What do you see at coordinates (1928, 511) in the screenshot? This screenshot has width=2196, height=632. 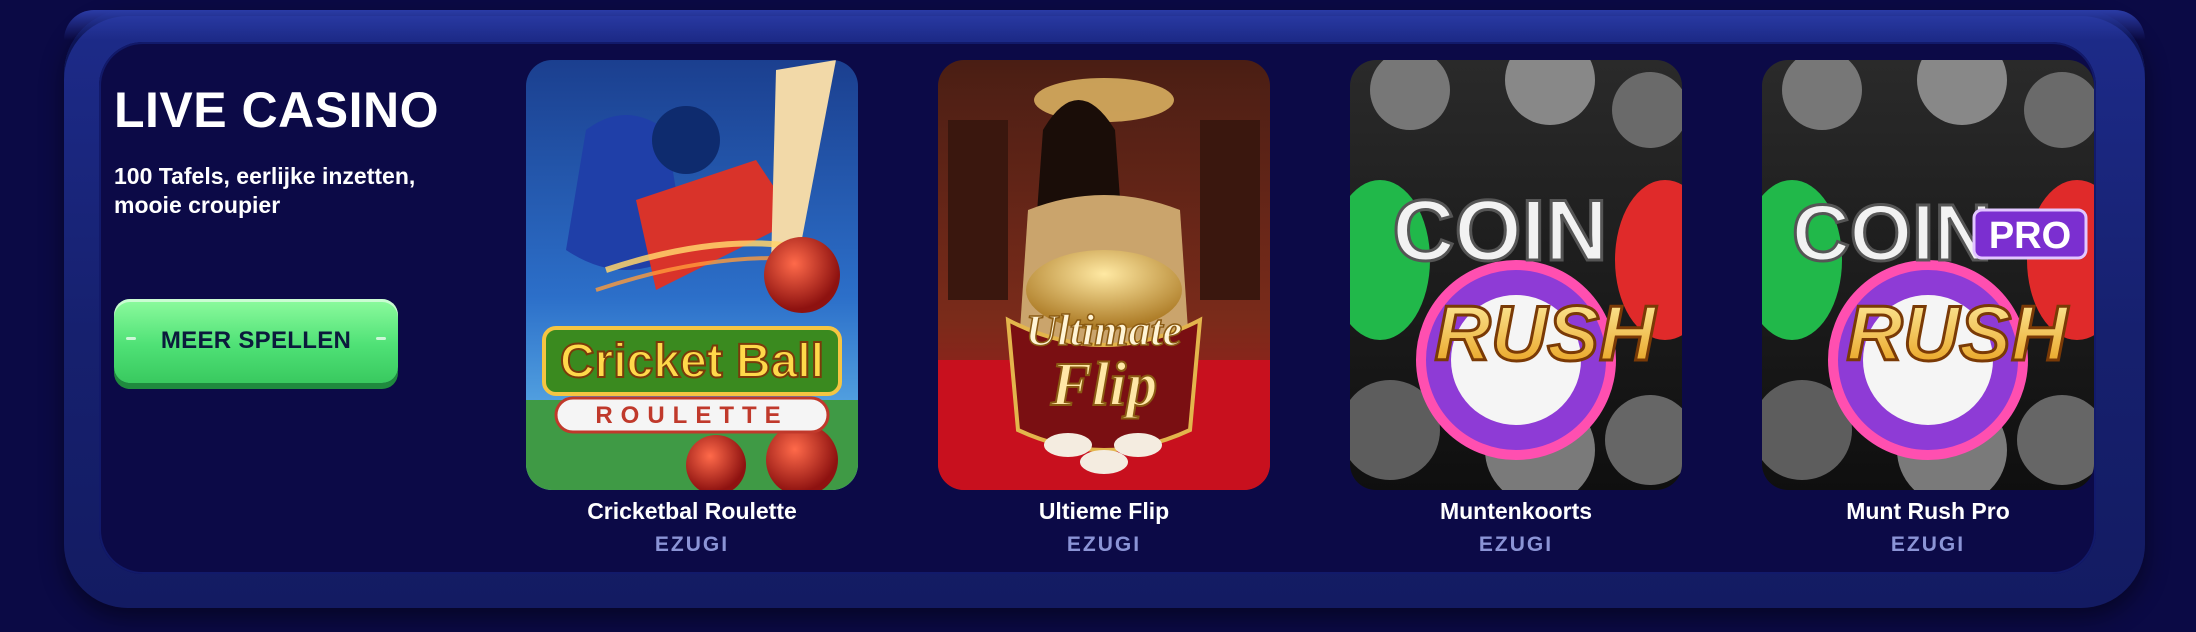 I see `game-title: Munt Rush Pro` at bounding box center [1928, 511].